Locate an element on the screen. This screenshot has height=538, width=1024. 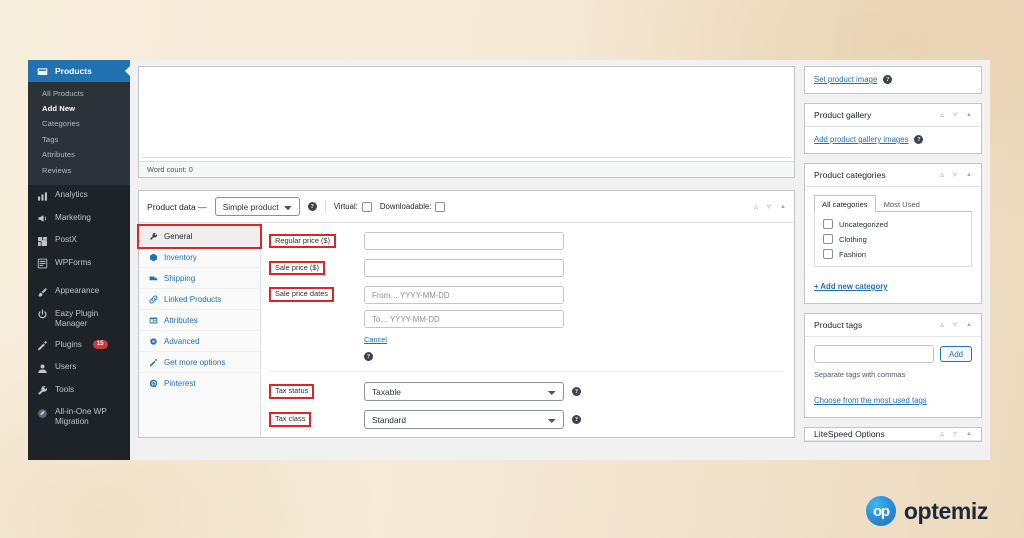
table-icon is located at coordinates (153, 320).